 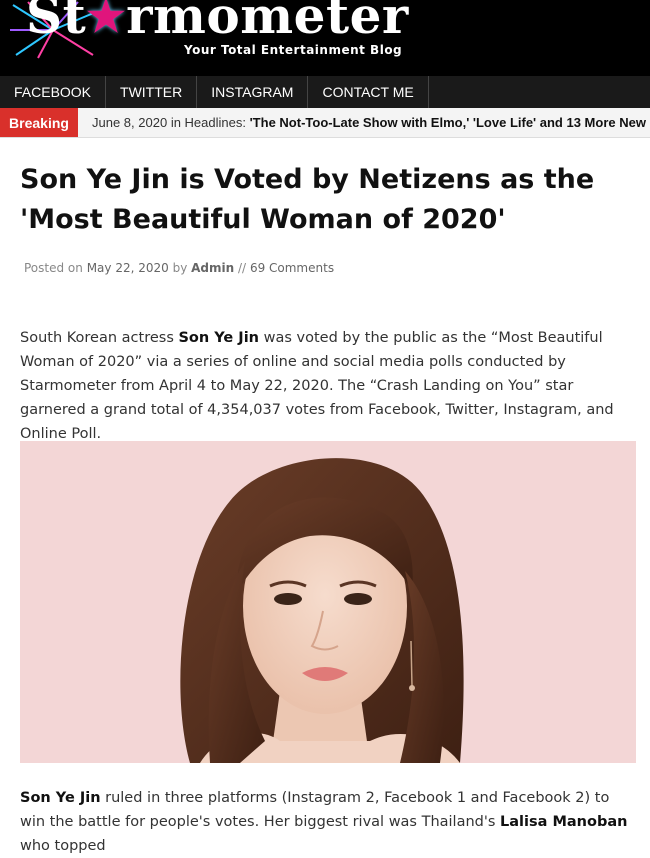 I want to click on logo-text-prefix: St, so click(x=56, y=22).